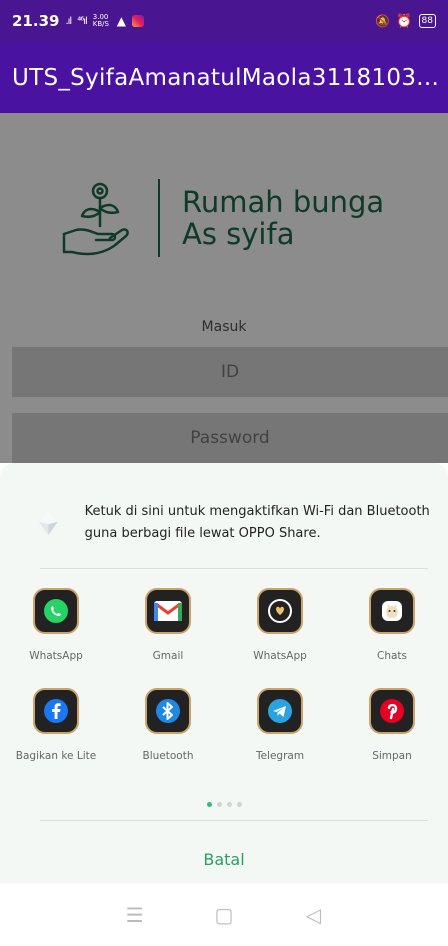  I want to click on page-indicator, so click(224, 804).